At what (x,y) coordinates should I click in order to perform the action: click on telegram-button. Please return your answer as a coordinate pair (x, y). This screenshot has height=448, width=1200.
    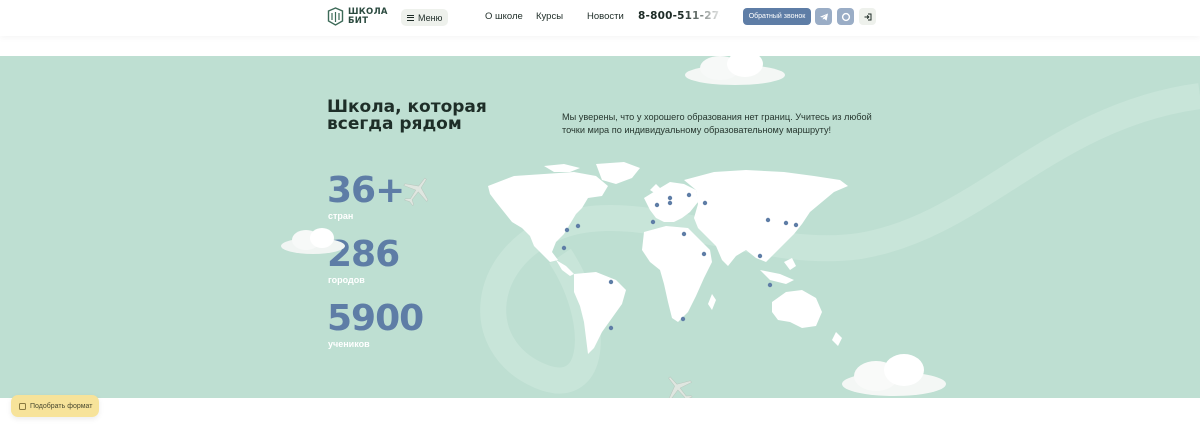
    Looking at the image, I should click on (823, 16).